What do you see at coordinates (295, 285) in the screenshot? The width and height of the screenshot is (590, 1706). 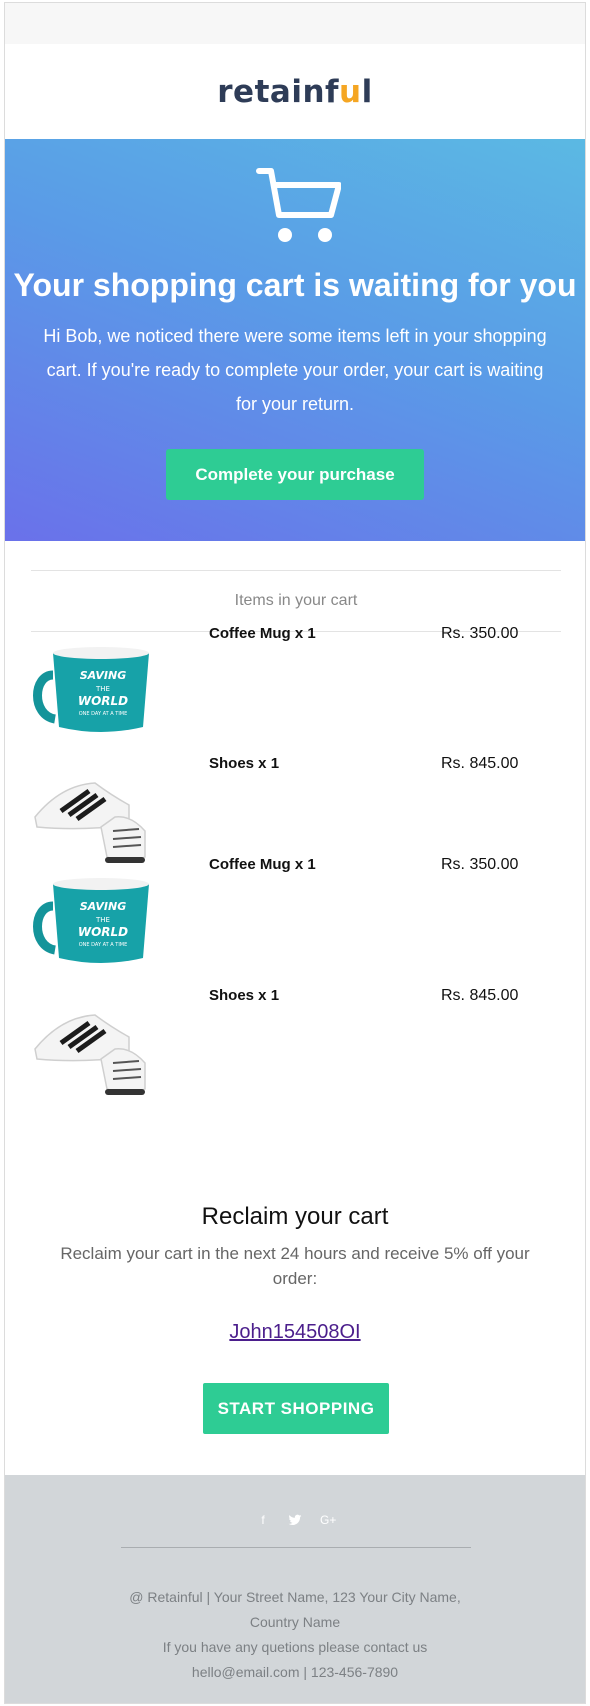 I see `hero-title: Your shopping cart is waiting for you` at bounding box center [295, 285].